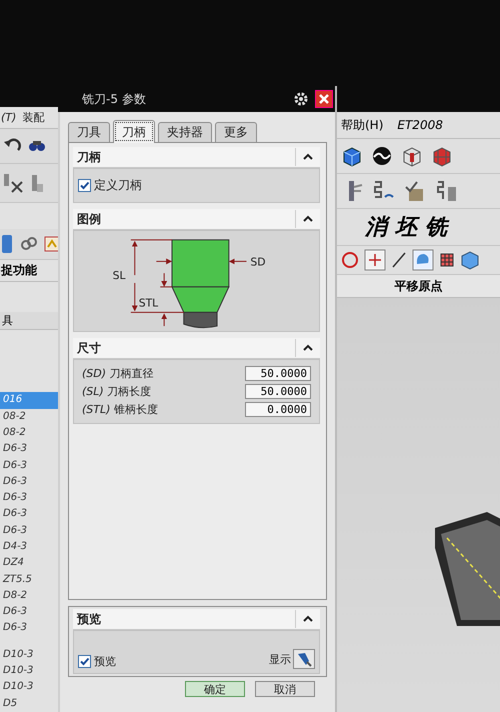 Image resolution: width=500 pixels, height=712 pixels. What do you see at coordinates (148, 303) in the screenshot?
I see `dimension-label: STL` at bounding box center [148, 303].